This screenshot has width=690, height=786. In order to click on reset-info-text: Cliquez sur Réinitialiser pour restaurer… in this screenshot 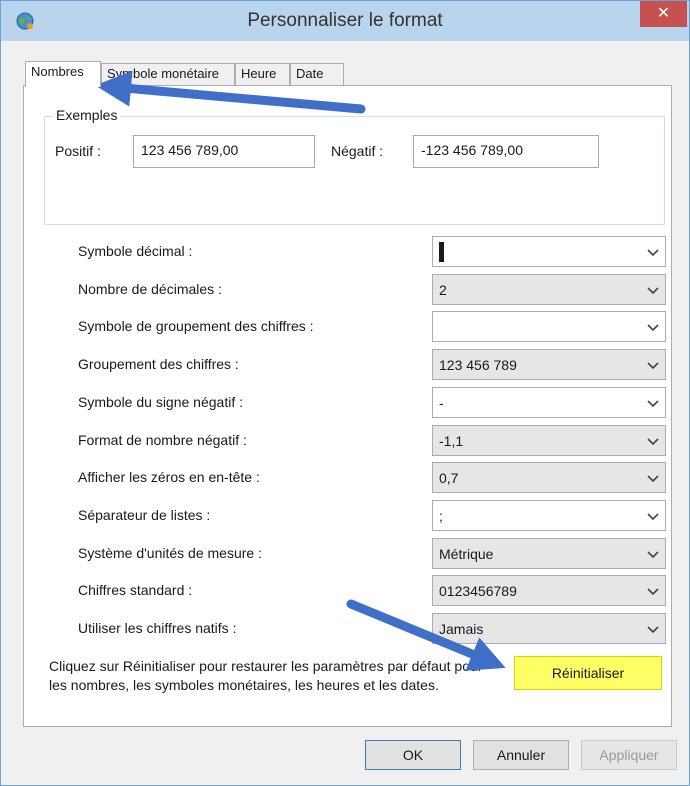, I will do `click(266, 675)`.